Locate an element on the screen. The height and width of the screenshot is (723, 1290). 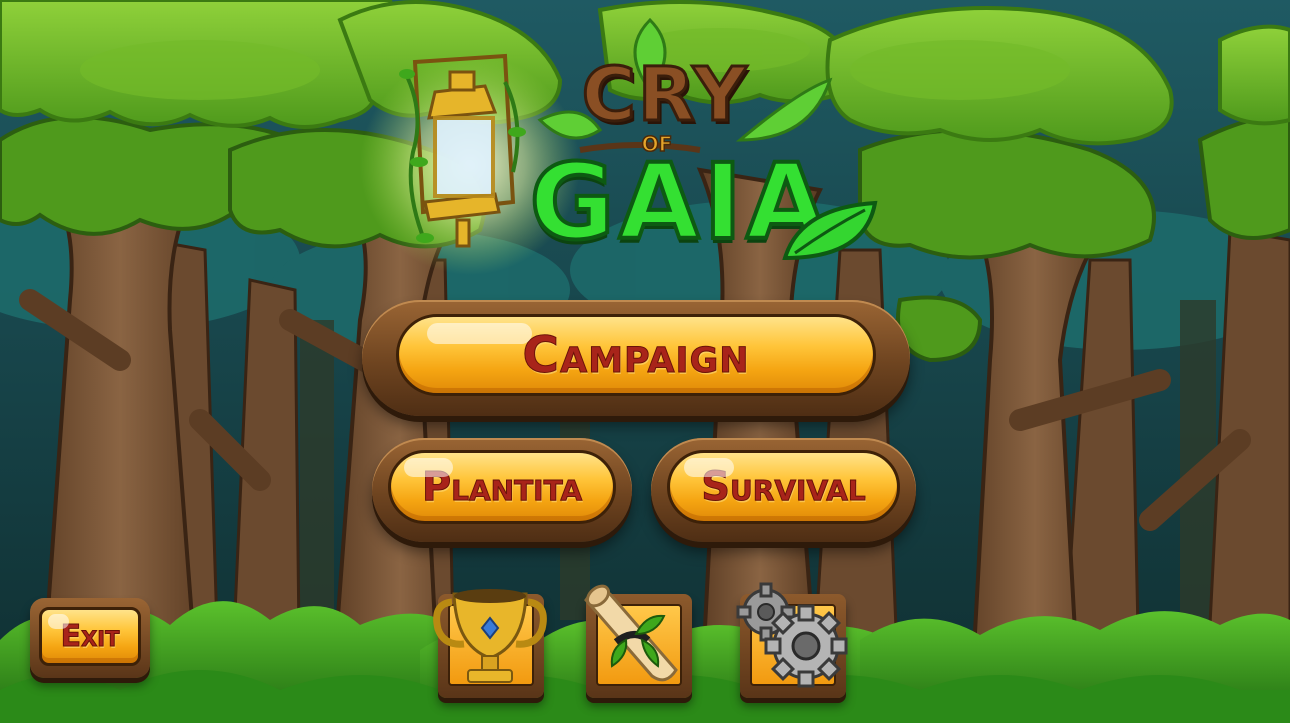
plantita-button-face: Plantita is located at coordinates (502, 487).